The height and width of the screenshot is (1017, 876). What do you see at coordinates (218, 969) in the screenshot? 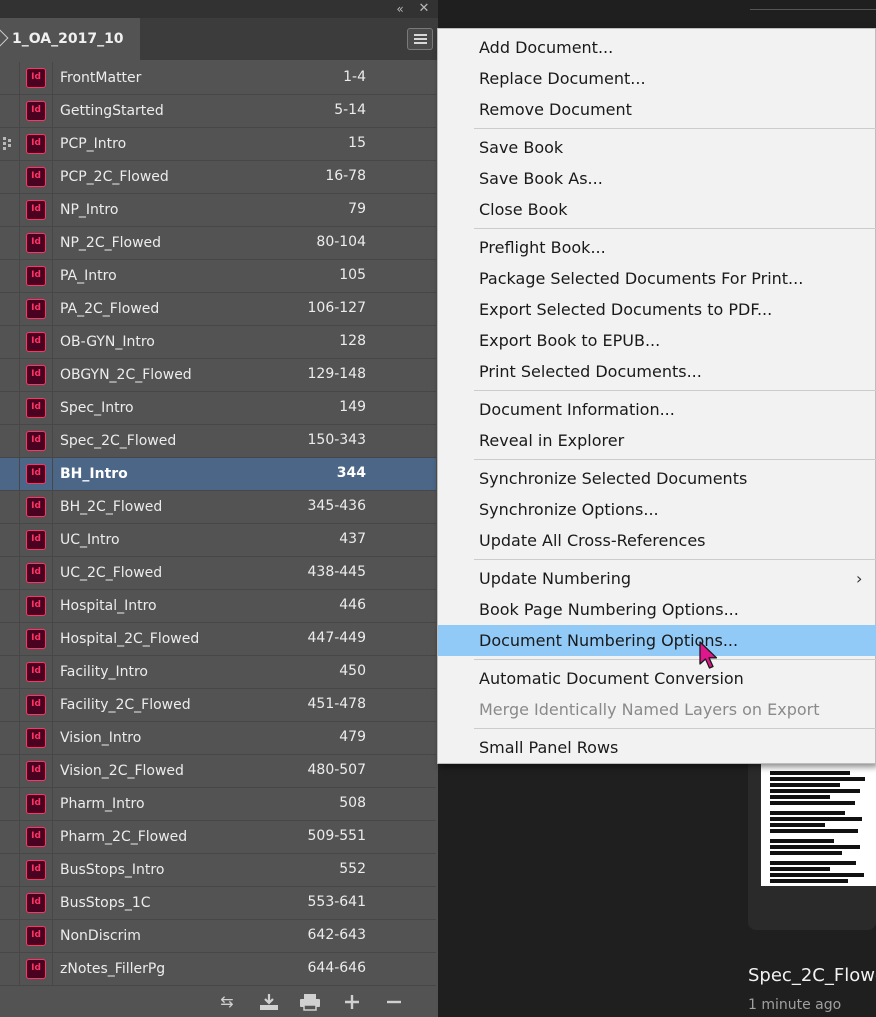
I see `document-row: Id zNotes_FillerPg 644-646` at bounding box center [218, 969].